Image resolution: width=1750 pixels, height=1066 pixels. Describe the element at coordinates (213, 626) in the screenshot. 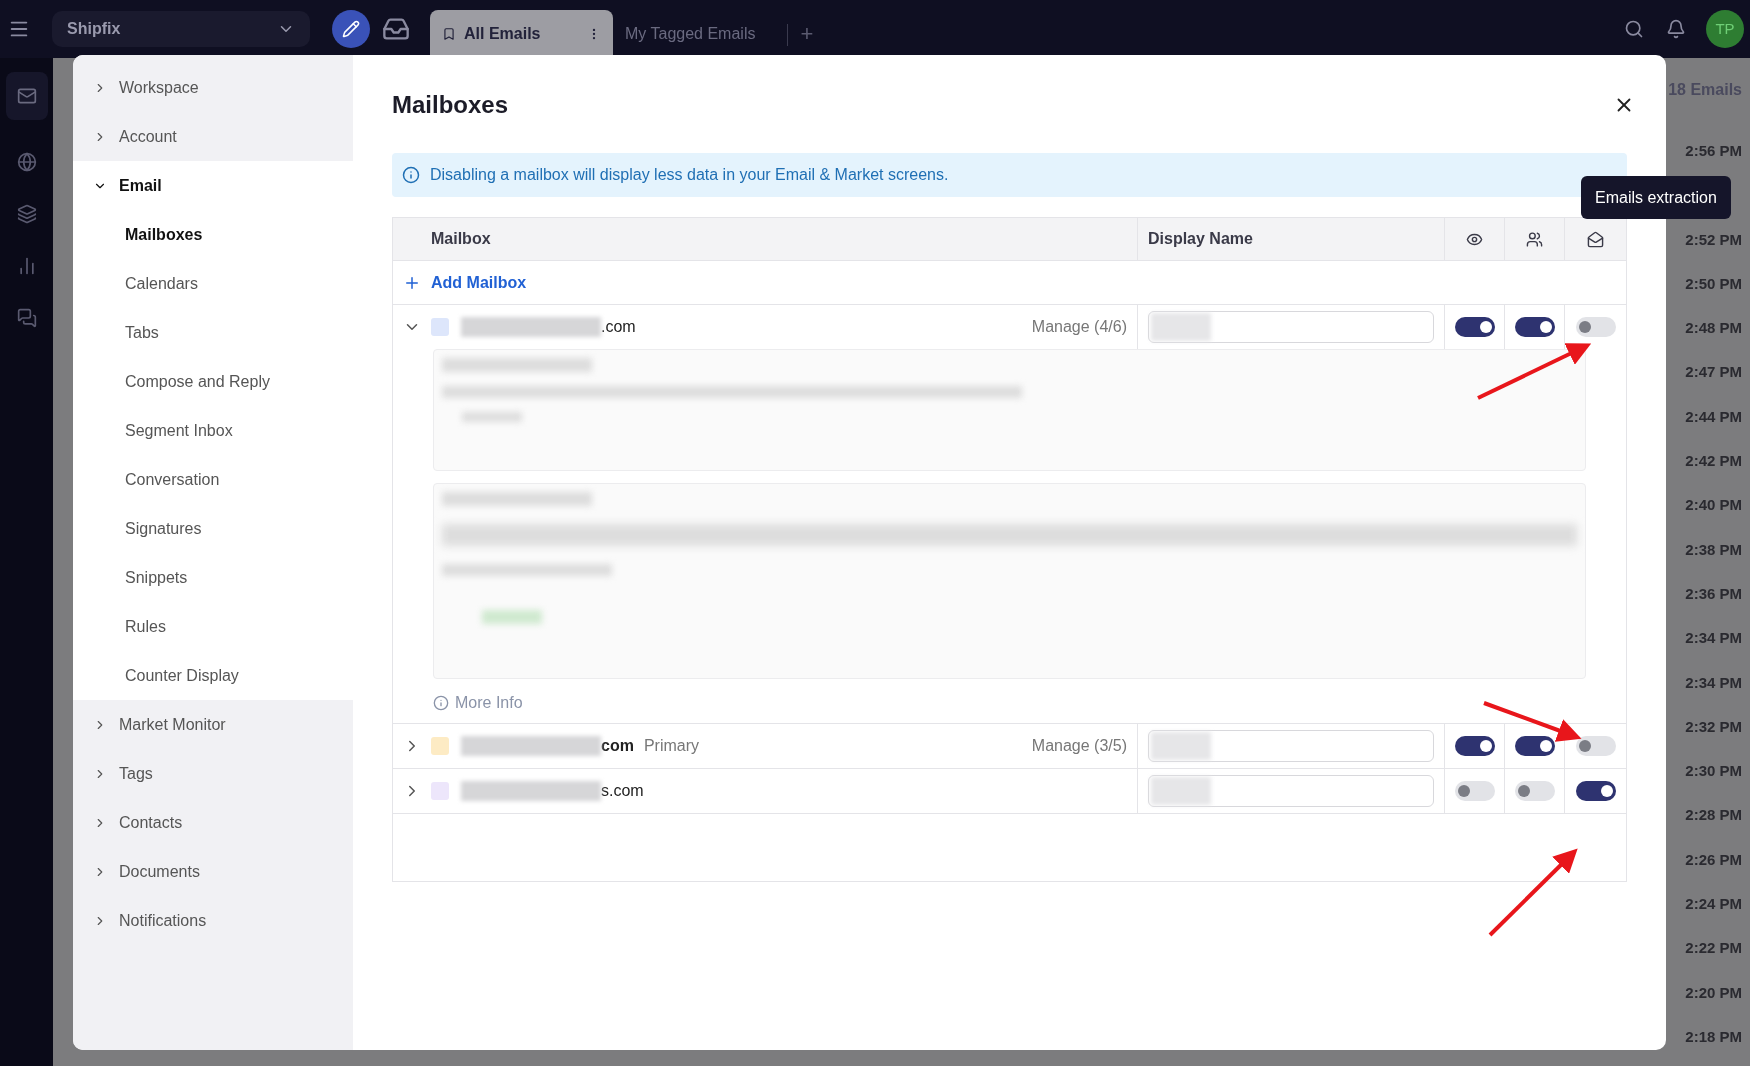

I see `sidebar-subitem: Rules` at that location.